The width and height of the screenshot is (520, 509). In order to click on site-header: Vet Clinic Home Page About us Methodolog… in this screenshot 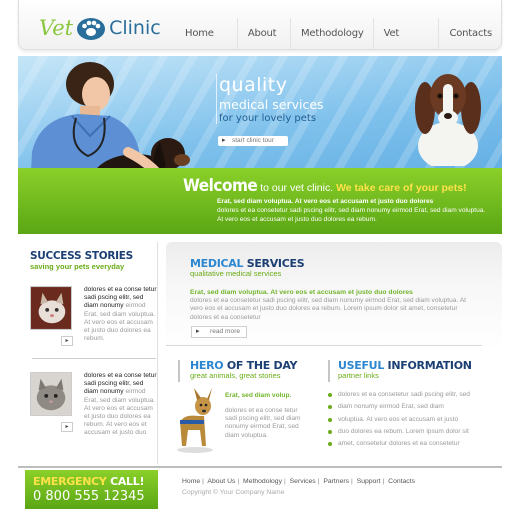, I will do `click(260, 35)`.